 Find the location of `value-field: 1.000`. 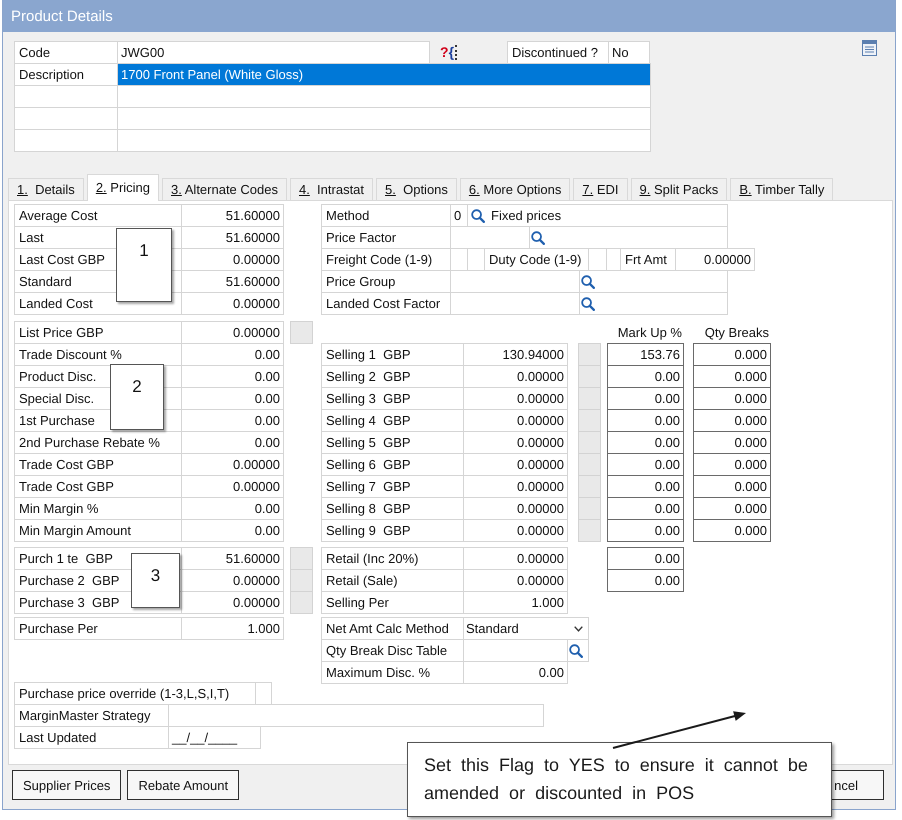

value-field: 1.000 is located at coordinates (515, 602).